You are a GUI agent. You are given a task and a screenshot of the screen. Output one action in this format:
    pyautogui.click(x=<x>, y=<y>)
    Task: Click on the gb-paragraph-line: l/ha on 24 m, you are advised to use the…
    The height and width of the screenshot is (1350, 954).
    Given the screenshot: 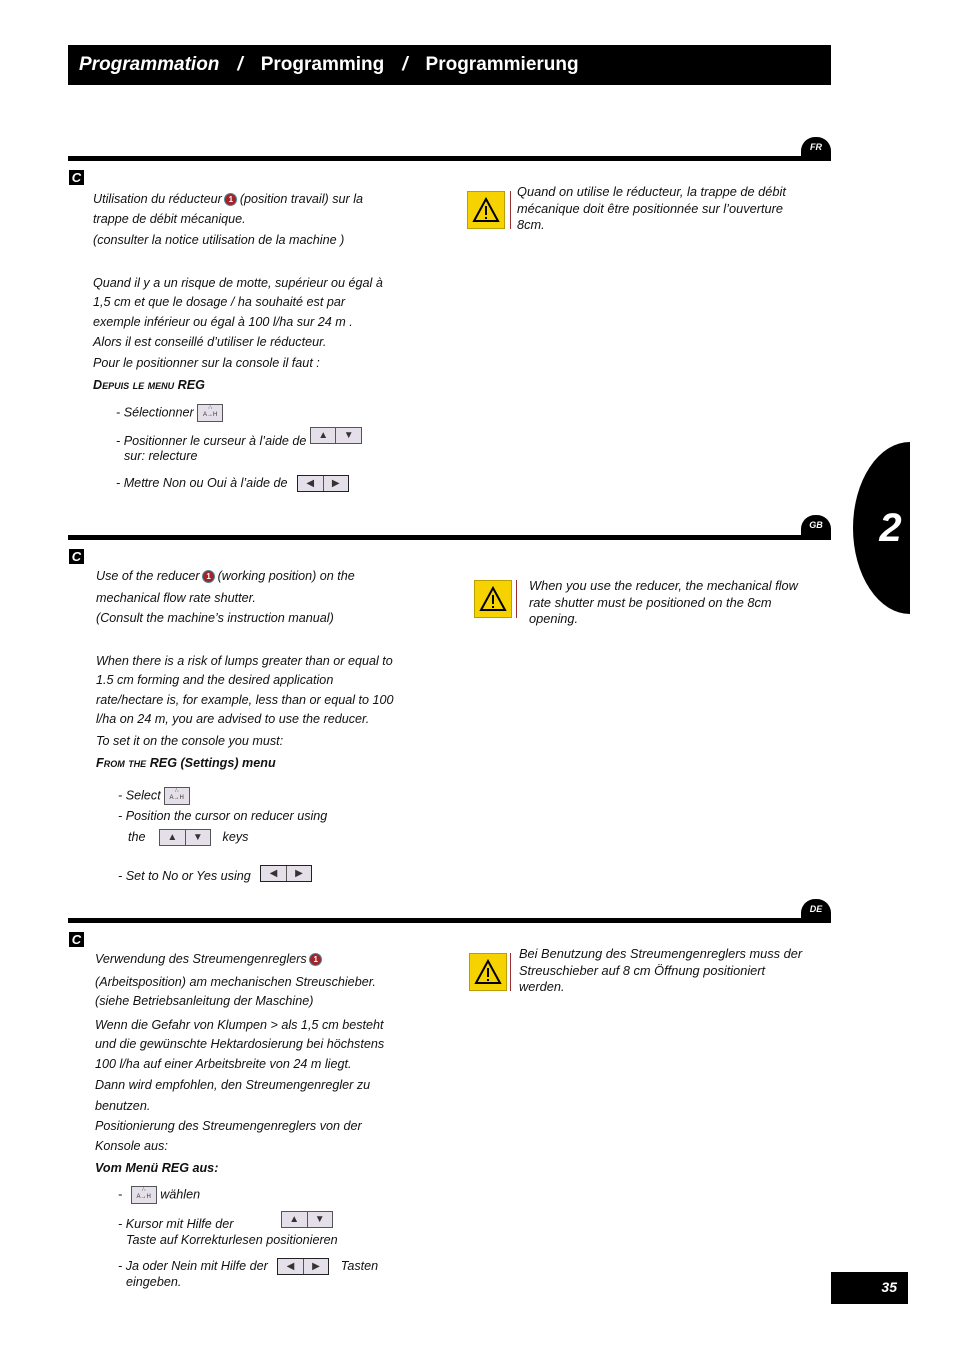 What is the action you would take?
    pyautogui.click(x=233, y=719)
    